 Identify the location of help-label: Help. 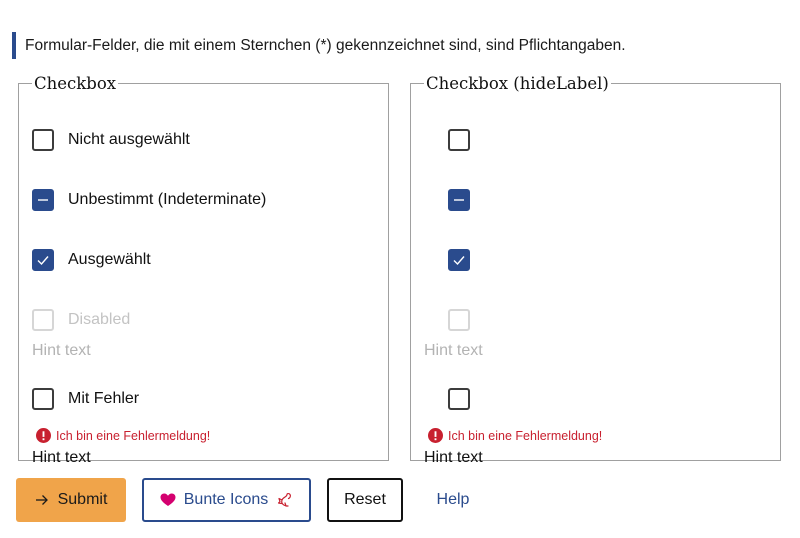
(453, 499).